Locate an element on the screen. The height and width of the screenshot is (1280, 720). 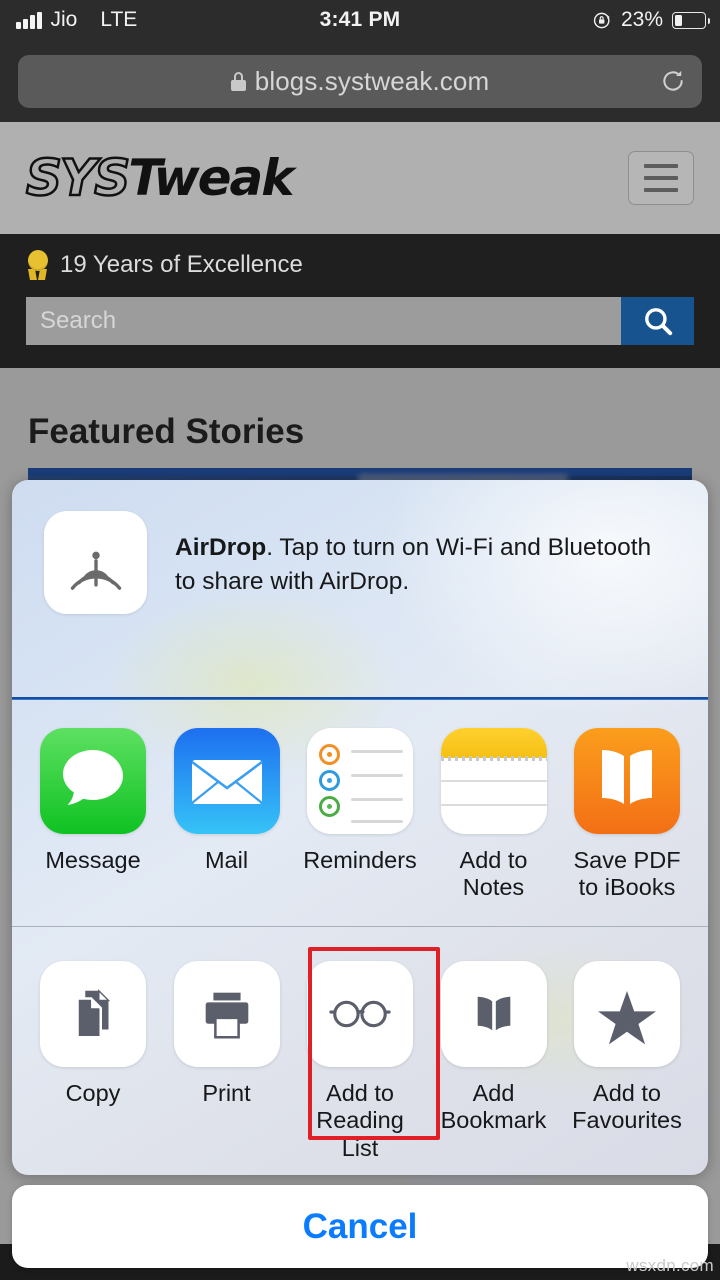
share-app-message: Message is located at coordinates (93, 801).